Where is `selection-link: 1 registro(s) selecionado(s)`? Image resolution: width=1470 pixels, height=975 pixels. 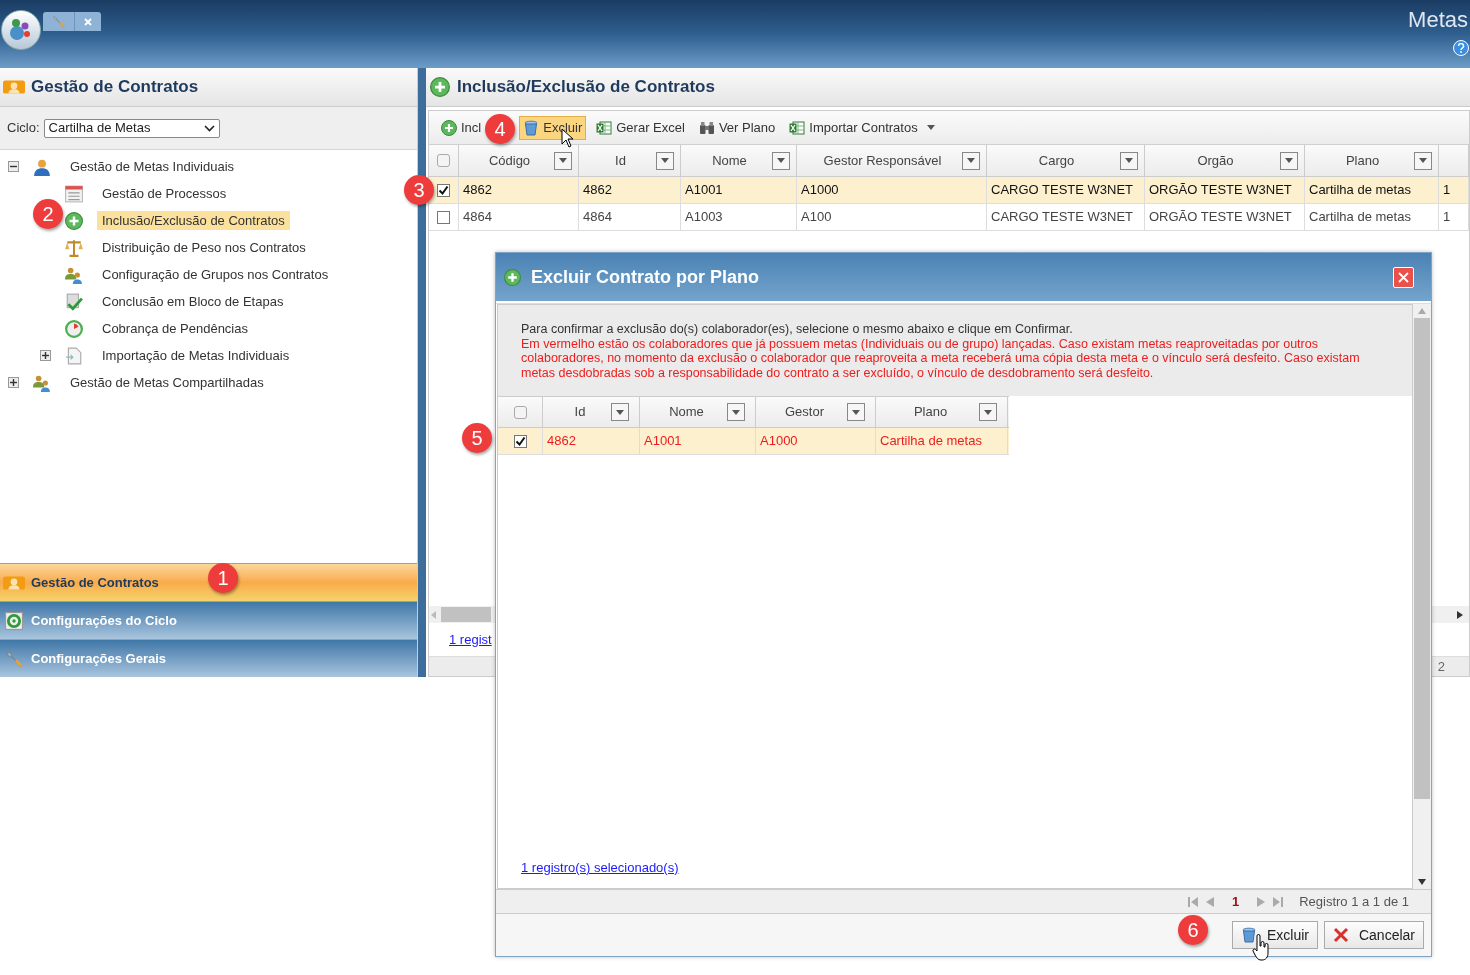
selection-link: 1 registro(s) selecionado(s) is located at coordinates (600, 868).